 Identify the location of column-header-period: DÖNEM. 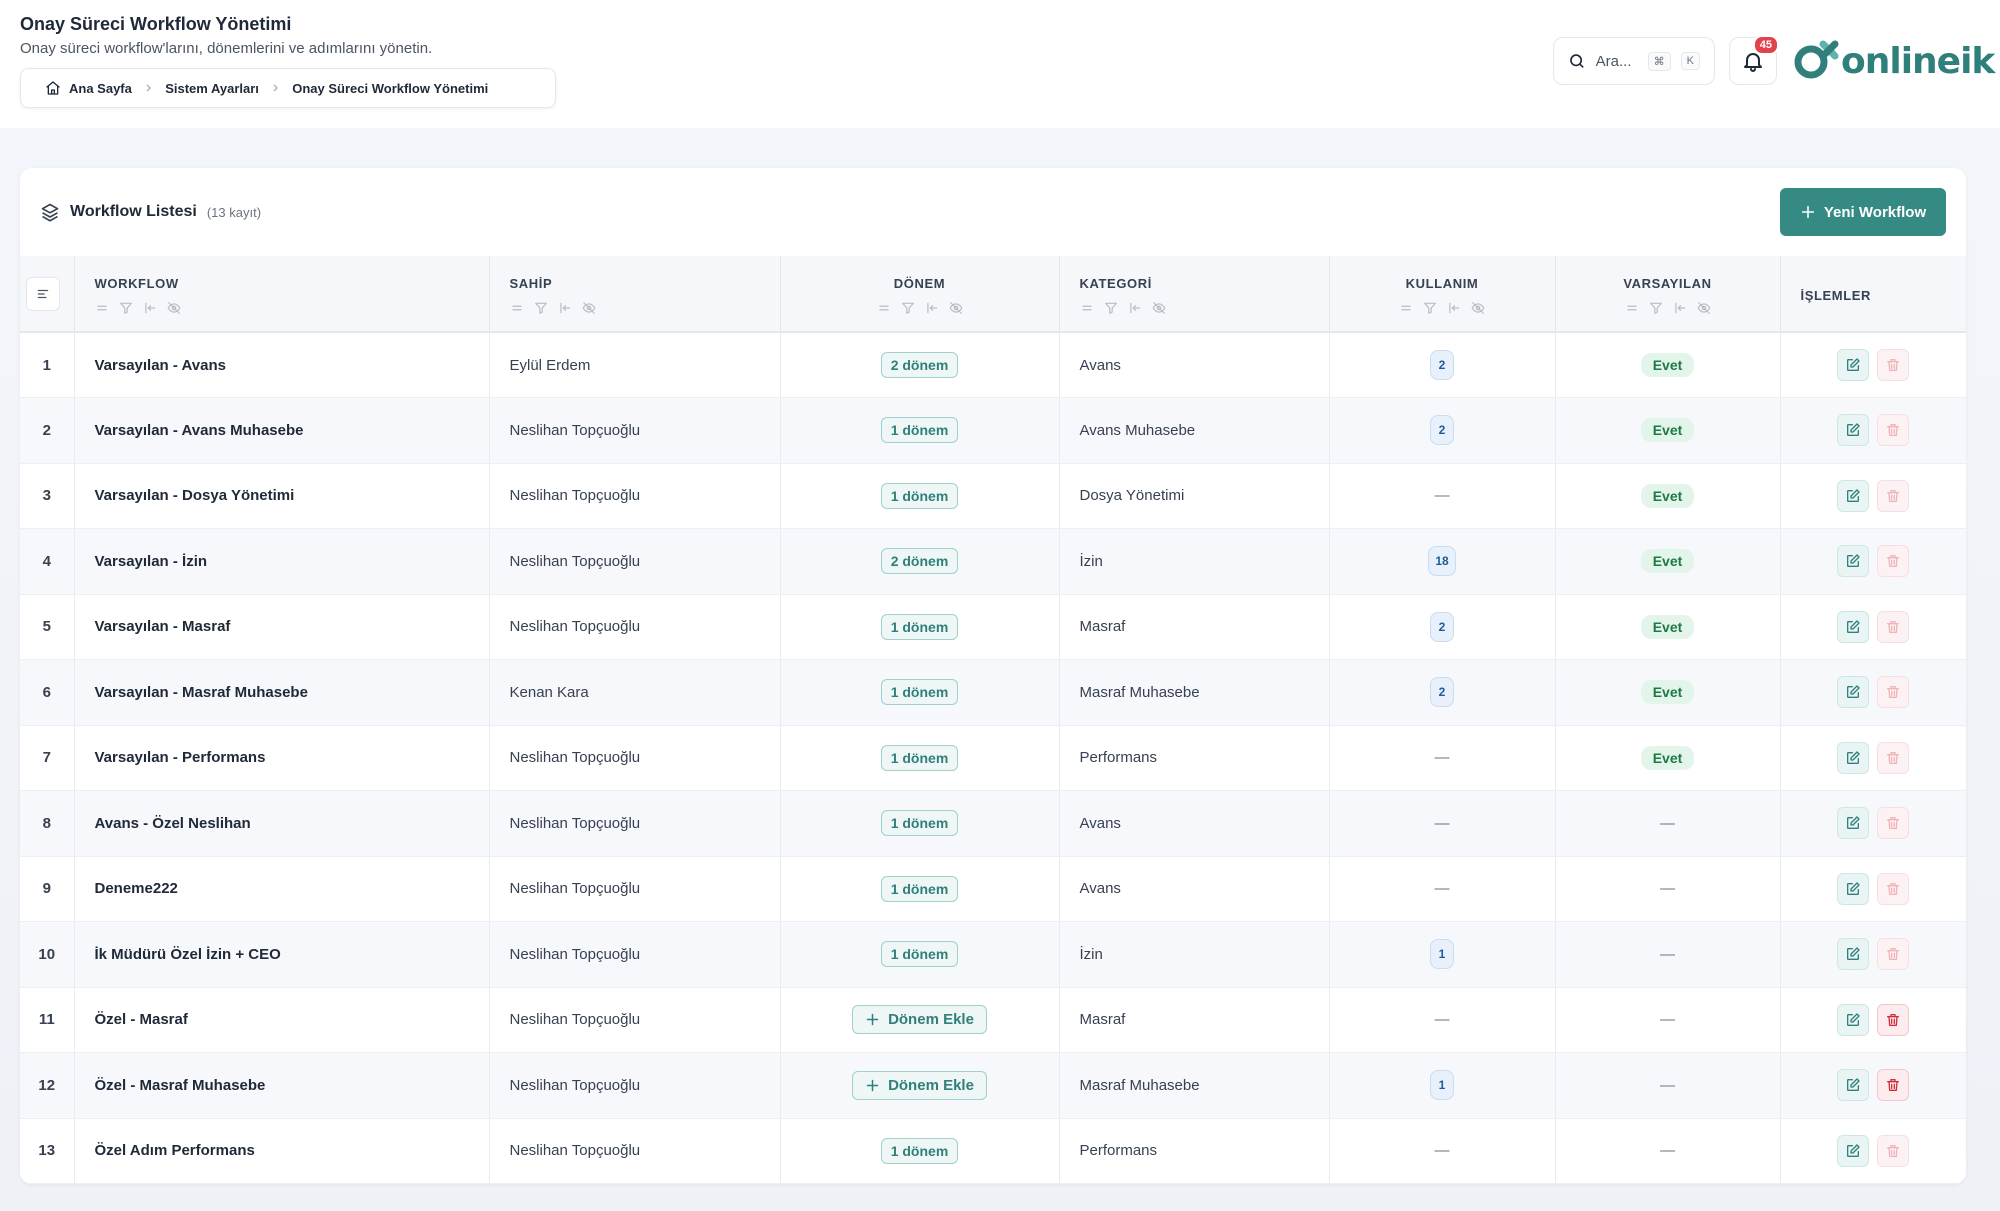
(920, 294).